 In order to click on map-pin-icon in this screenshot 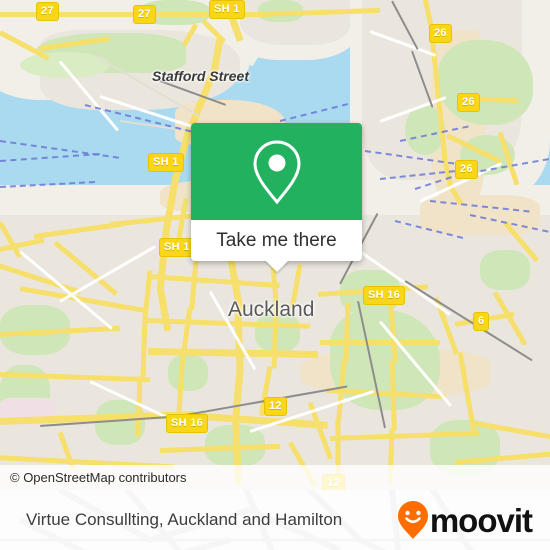, I will do `click(276, 171)`.